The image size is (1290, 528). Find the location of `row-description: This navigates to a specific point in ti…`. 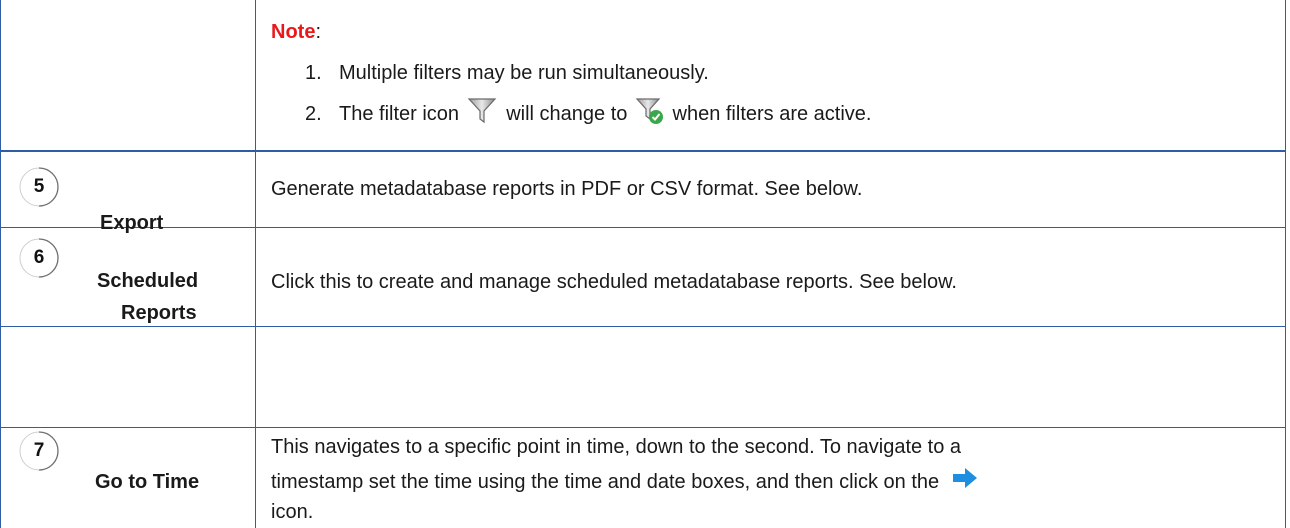

row-description: This navigates to a specific point in ti… is located at coordinates (616, 447).